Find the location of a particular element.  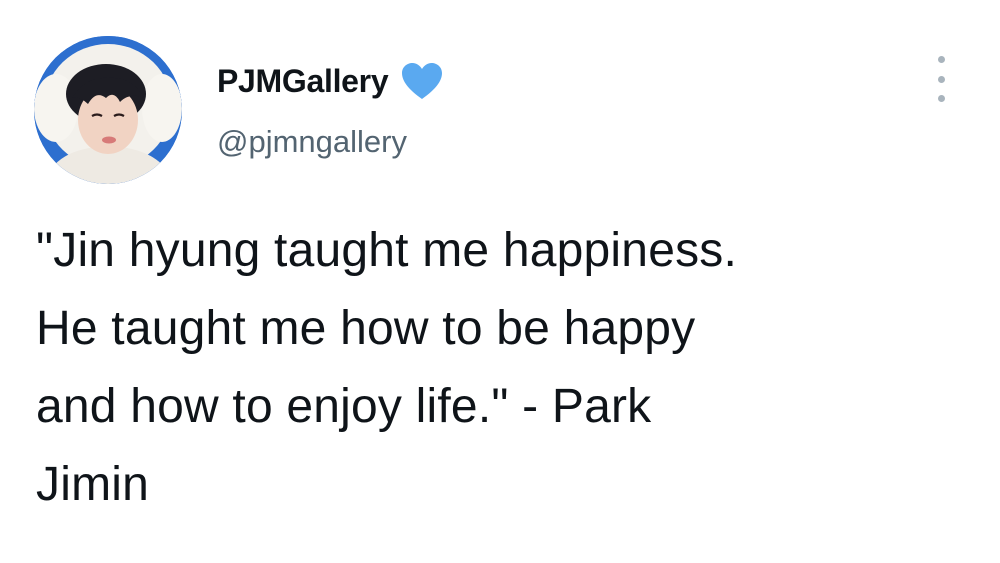

display-name: PJMGallery is located at coordinates (303, 81).